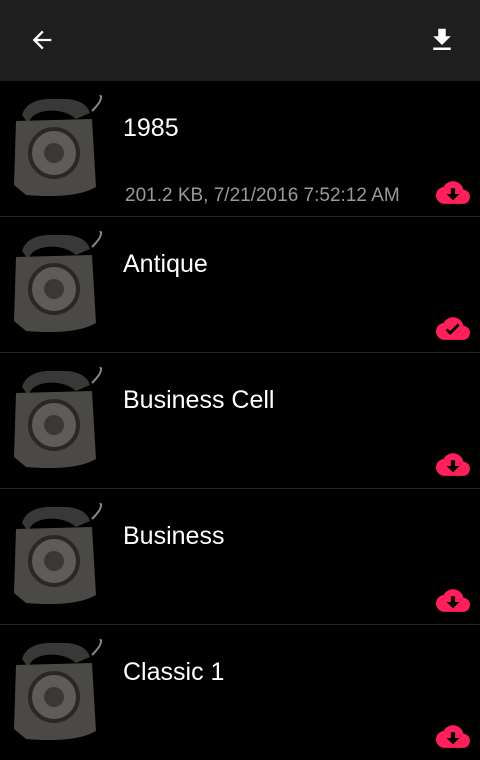 The height and width of the screenshot is (760, 480). What do you see at coordinates (453, 330) in the screenshot?
I see `cloud-done-icon` at bounding box center [453, 330].